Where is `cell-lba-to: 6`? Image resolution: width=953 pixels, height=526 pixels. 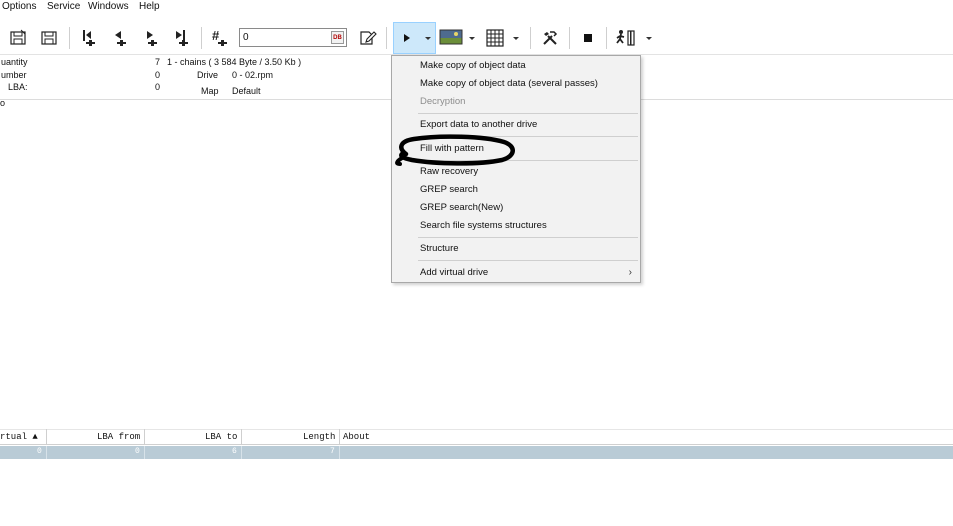 cell-lba-to: 6 is located at coordinates (234, 451).